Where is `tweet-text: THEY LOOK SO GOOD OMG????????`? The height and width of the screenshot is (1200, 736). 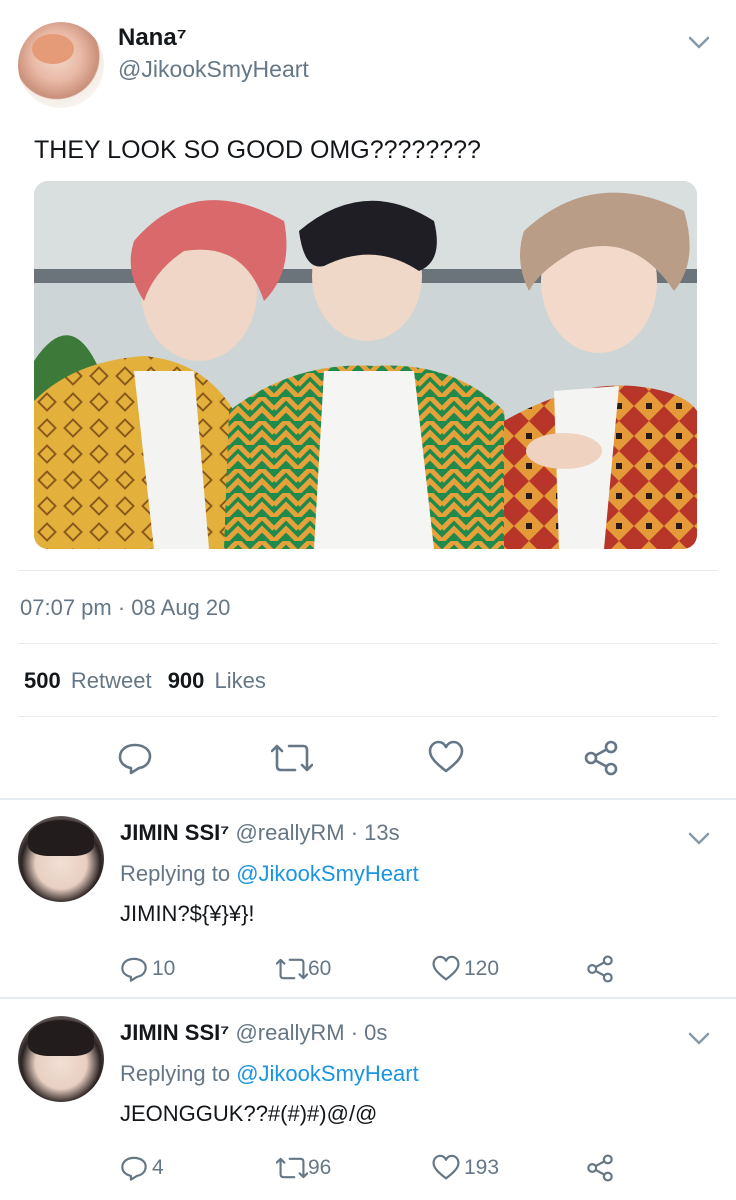
tweet-text: THEY LOOK SO GOOD OMG???????? is located at coordinates (257, 150).